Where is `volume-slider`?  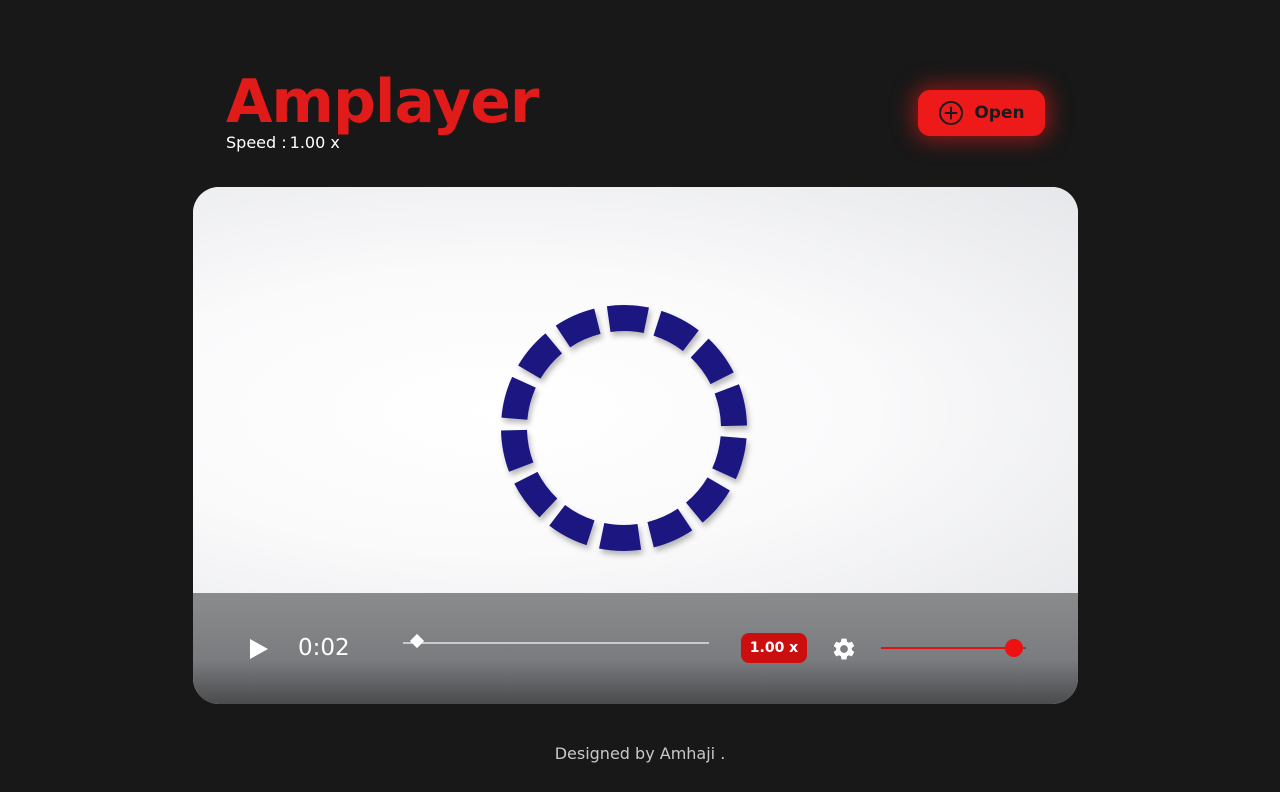 volume-slider is located at coordinates (953, 648).